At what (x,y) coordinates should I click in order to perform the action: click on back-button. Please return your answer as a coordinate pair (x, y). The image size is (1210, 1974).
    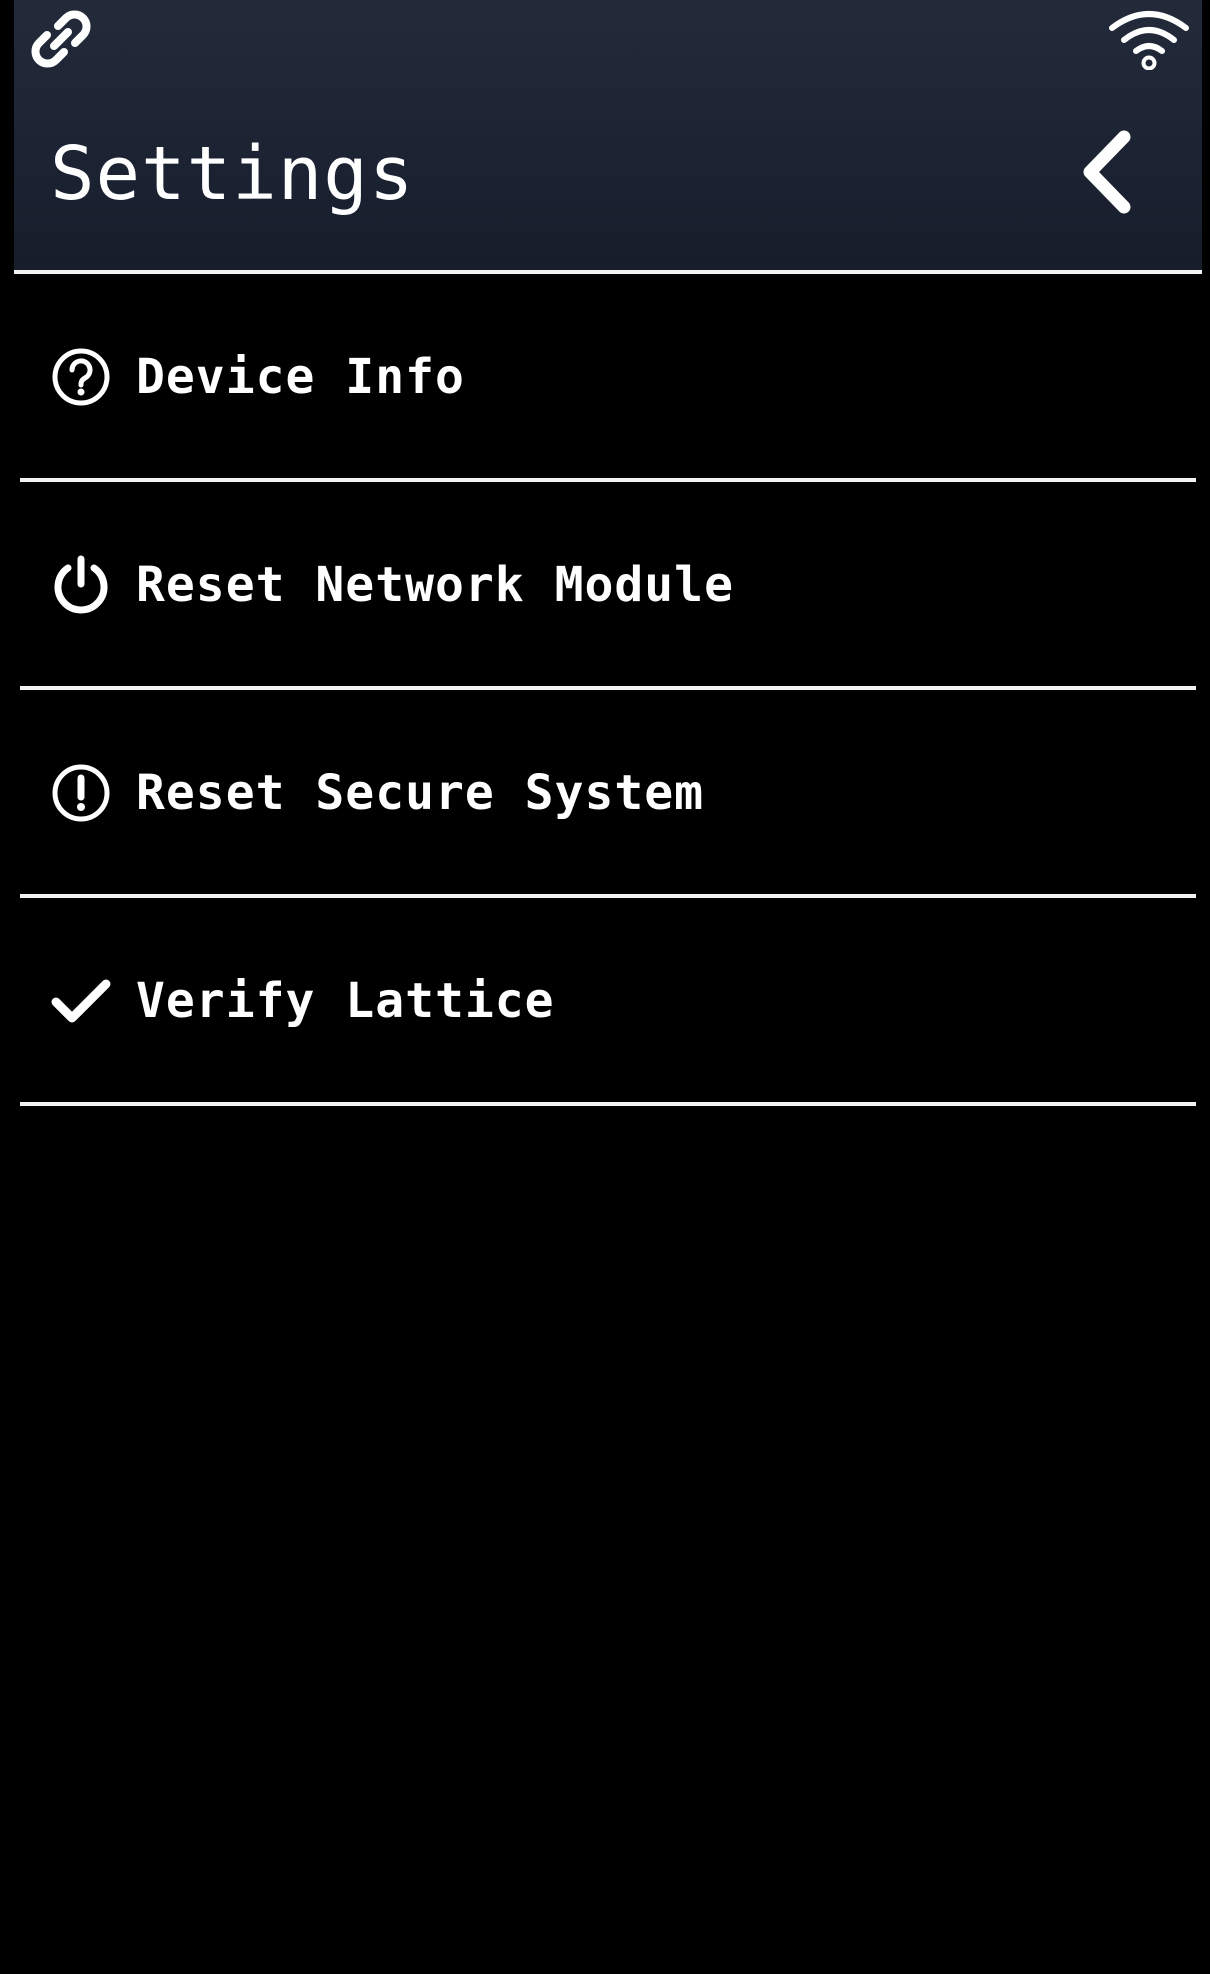
    Looking at the image, I should click on (1108, 174).